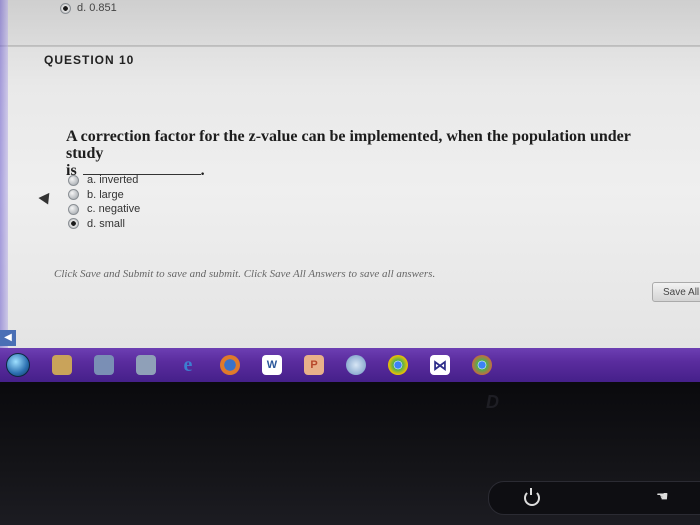 The height and width of the screenshot is (525, 700). Describe the element at coordinates (114, 209) in the screenshot. I see `option-label: c. negative` at that location.